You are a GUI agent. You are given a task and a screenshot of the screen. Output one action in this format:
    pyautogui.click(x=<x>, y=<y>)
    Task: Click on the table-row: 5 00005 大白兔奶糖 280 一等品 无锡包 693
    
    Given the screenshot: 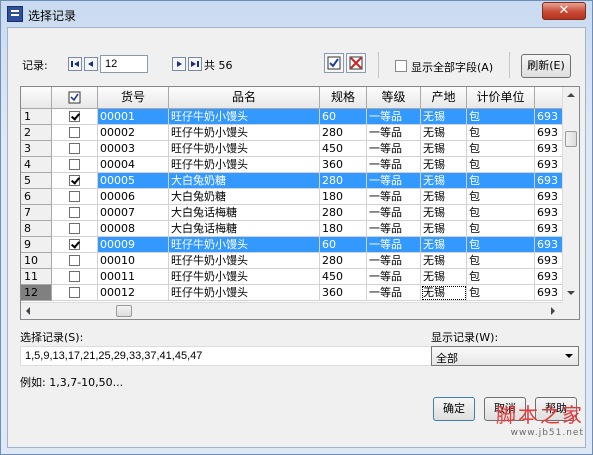 What is the action you would take?
    pyautogui.click(x=298, y=181)
    